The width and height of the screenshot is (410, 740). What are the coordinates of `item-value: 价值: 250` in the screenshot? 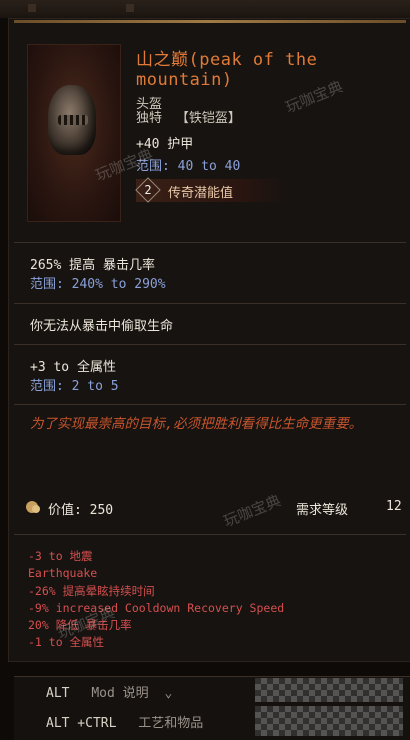 It's located at (81, 510).